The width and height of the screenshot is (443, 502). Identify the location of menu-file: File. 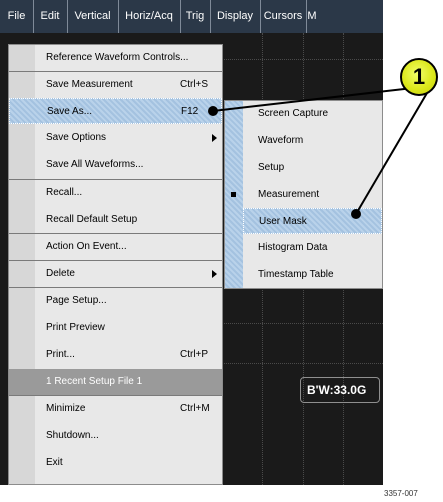
(17, 16).